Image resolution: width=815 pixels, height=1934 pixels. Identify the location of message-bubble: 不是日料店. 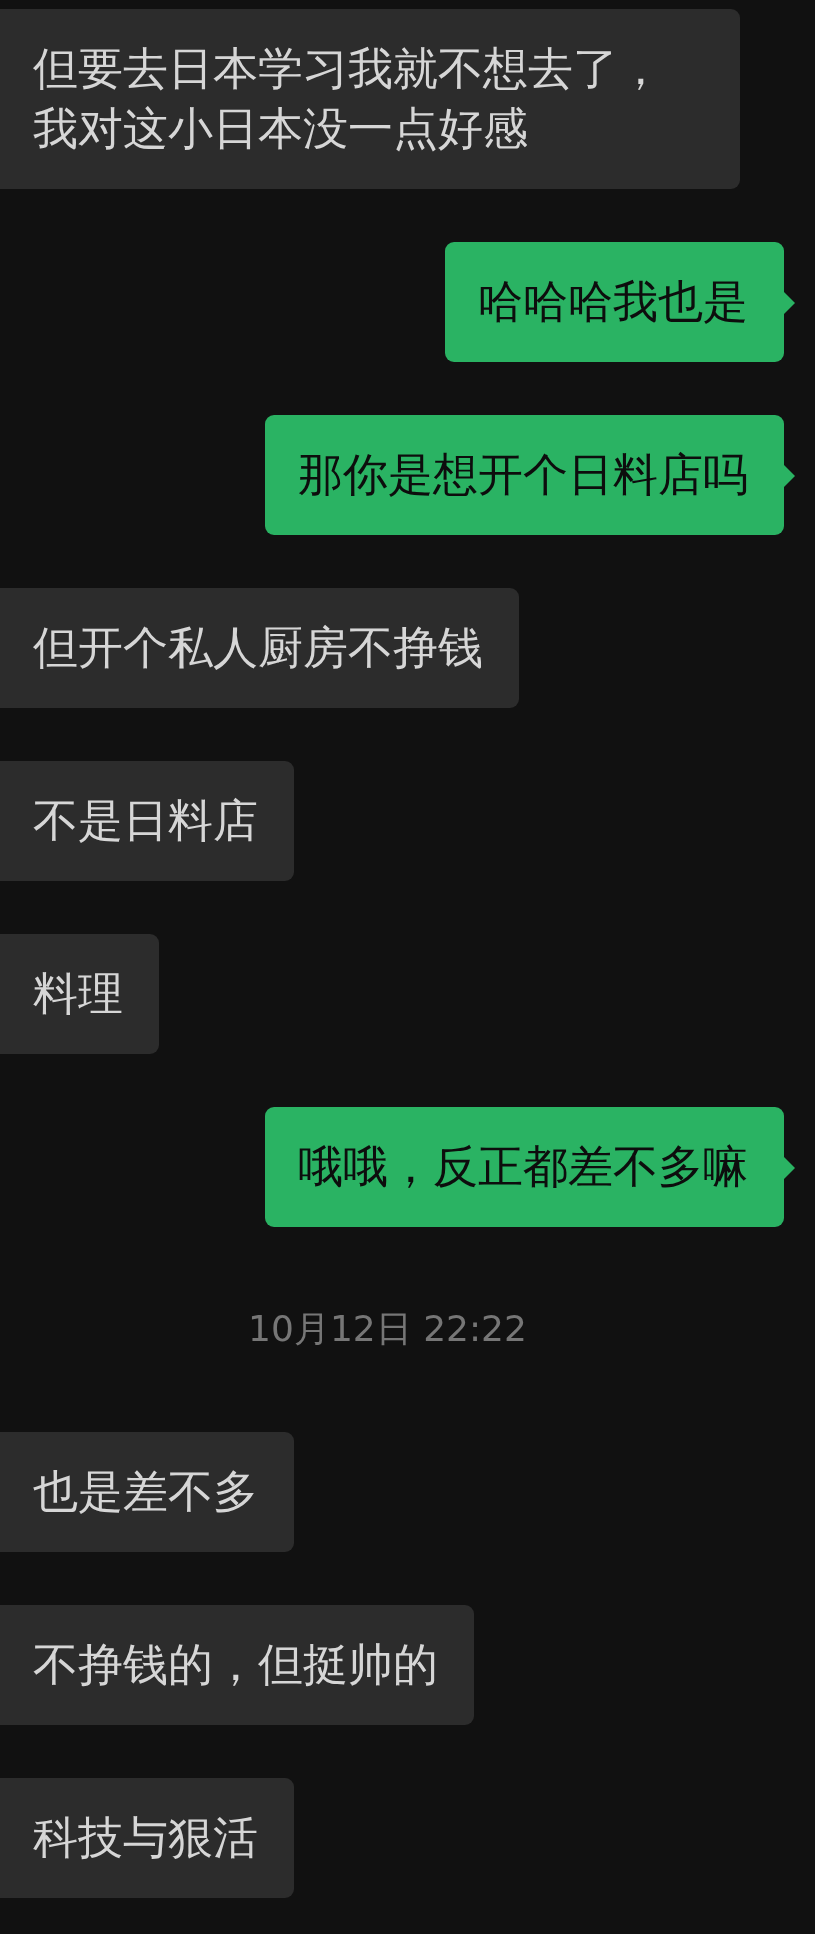
(147, 821).